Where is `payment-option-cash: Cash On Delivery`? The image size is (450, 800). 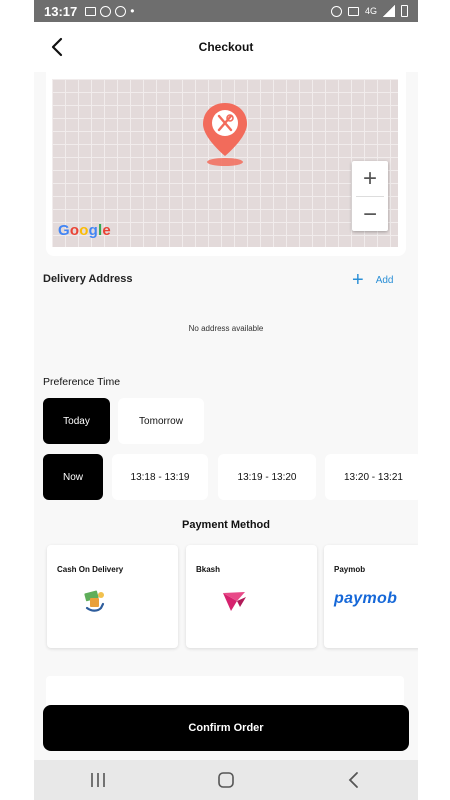 payment-option-cash: Cash On Delivery is located at coordinates (112, 596).